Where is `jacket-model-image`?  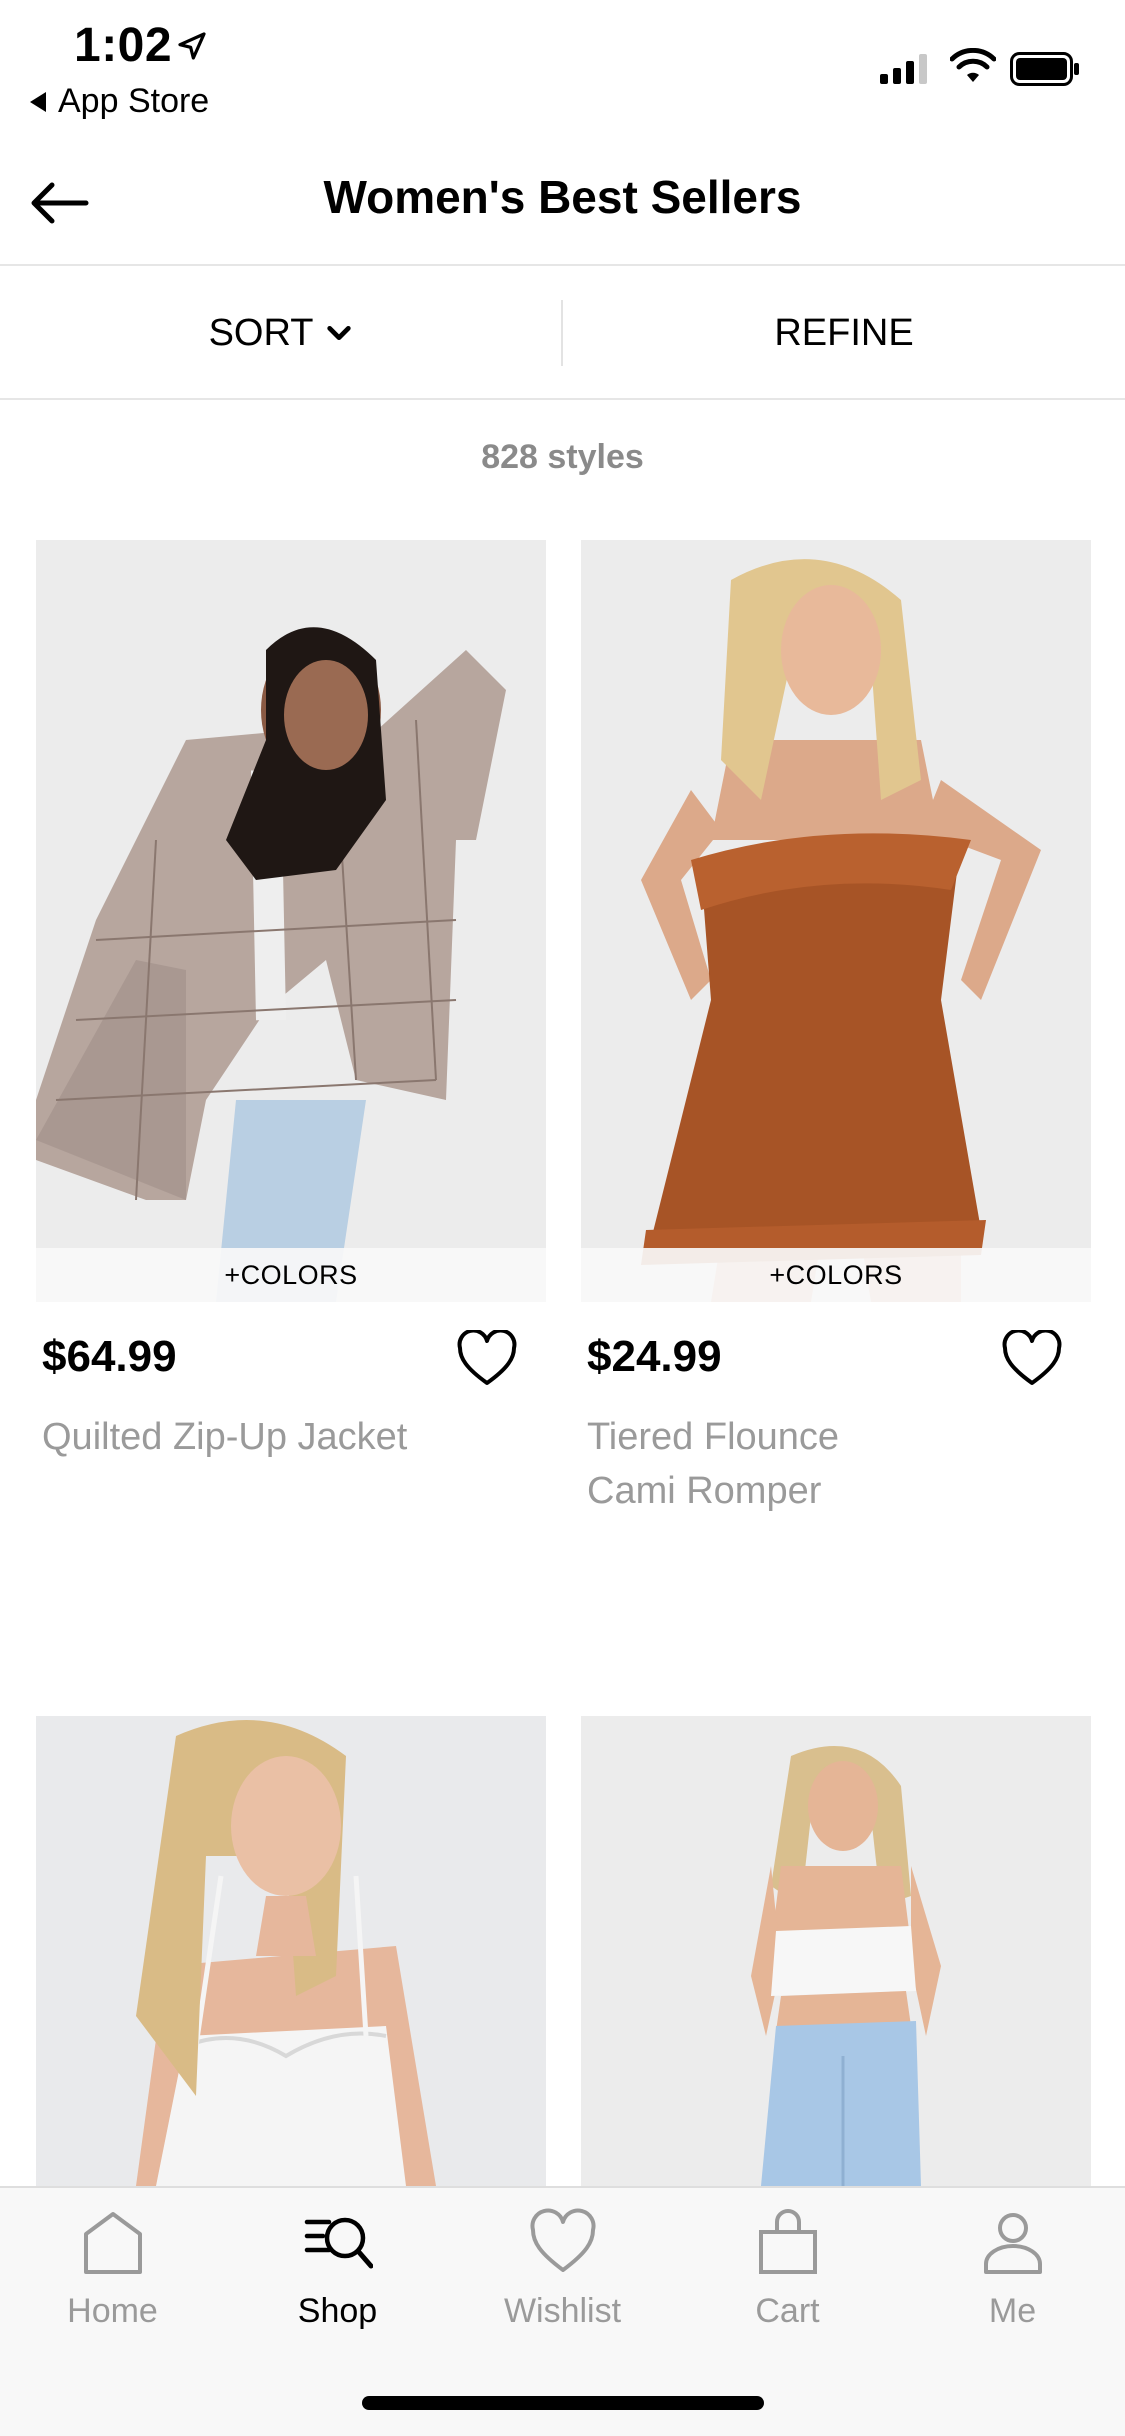
jacket-model-image is located at coordinates (291, 921).